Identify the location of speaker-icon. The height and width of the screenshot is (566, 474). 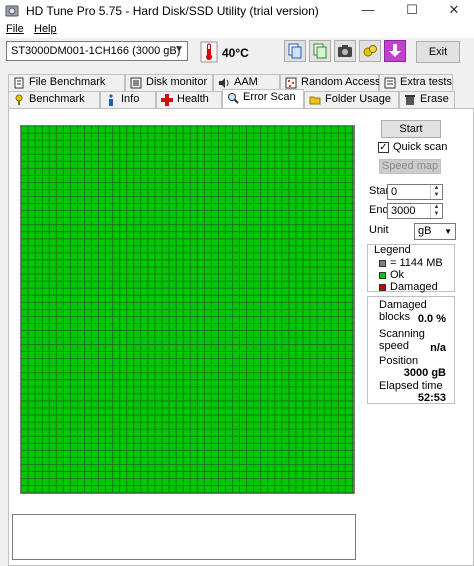
(224, 83).